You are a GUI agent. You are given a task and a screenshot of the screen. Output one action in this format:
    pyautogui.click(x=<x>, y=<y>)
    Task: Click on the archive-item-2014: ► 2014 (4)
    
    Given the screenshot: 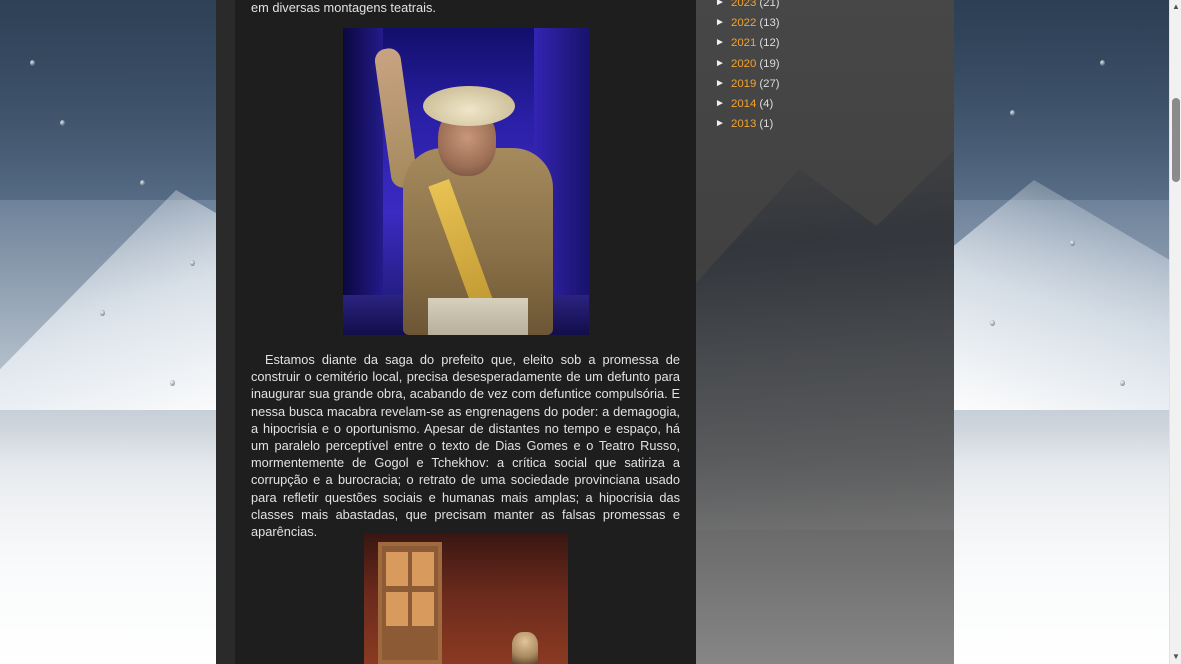 What is the action you would take?
    pyautogui.click(x=747, y=104)
    